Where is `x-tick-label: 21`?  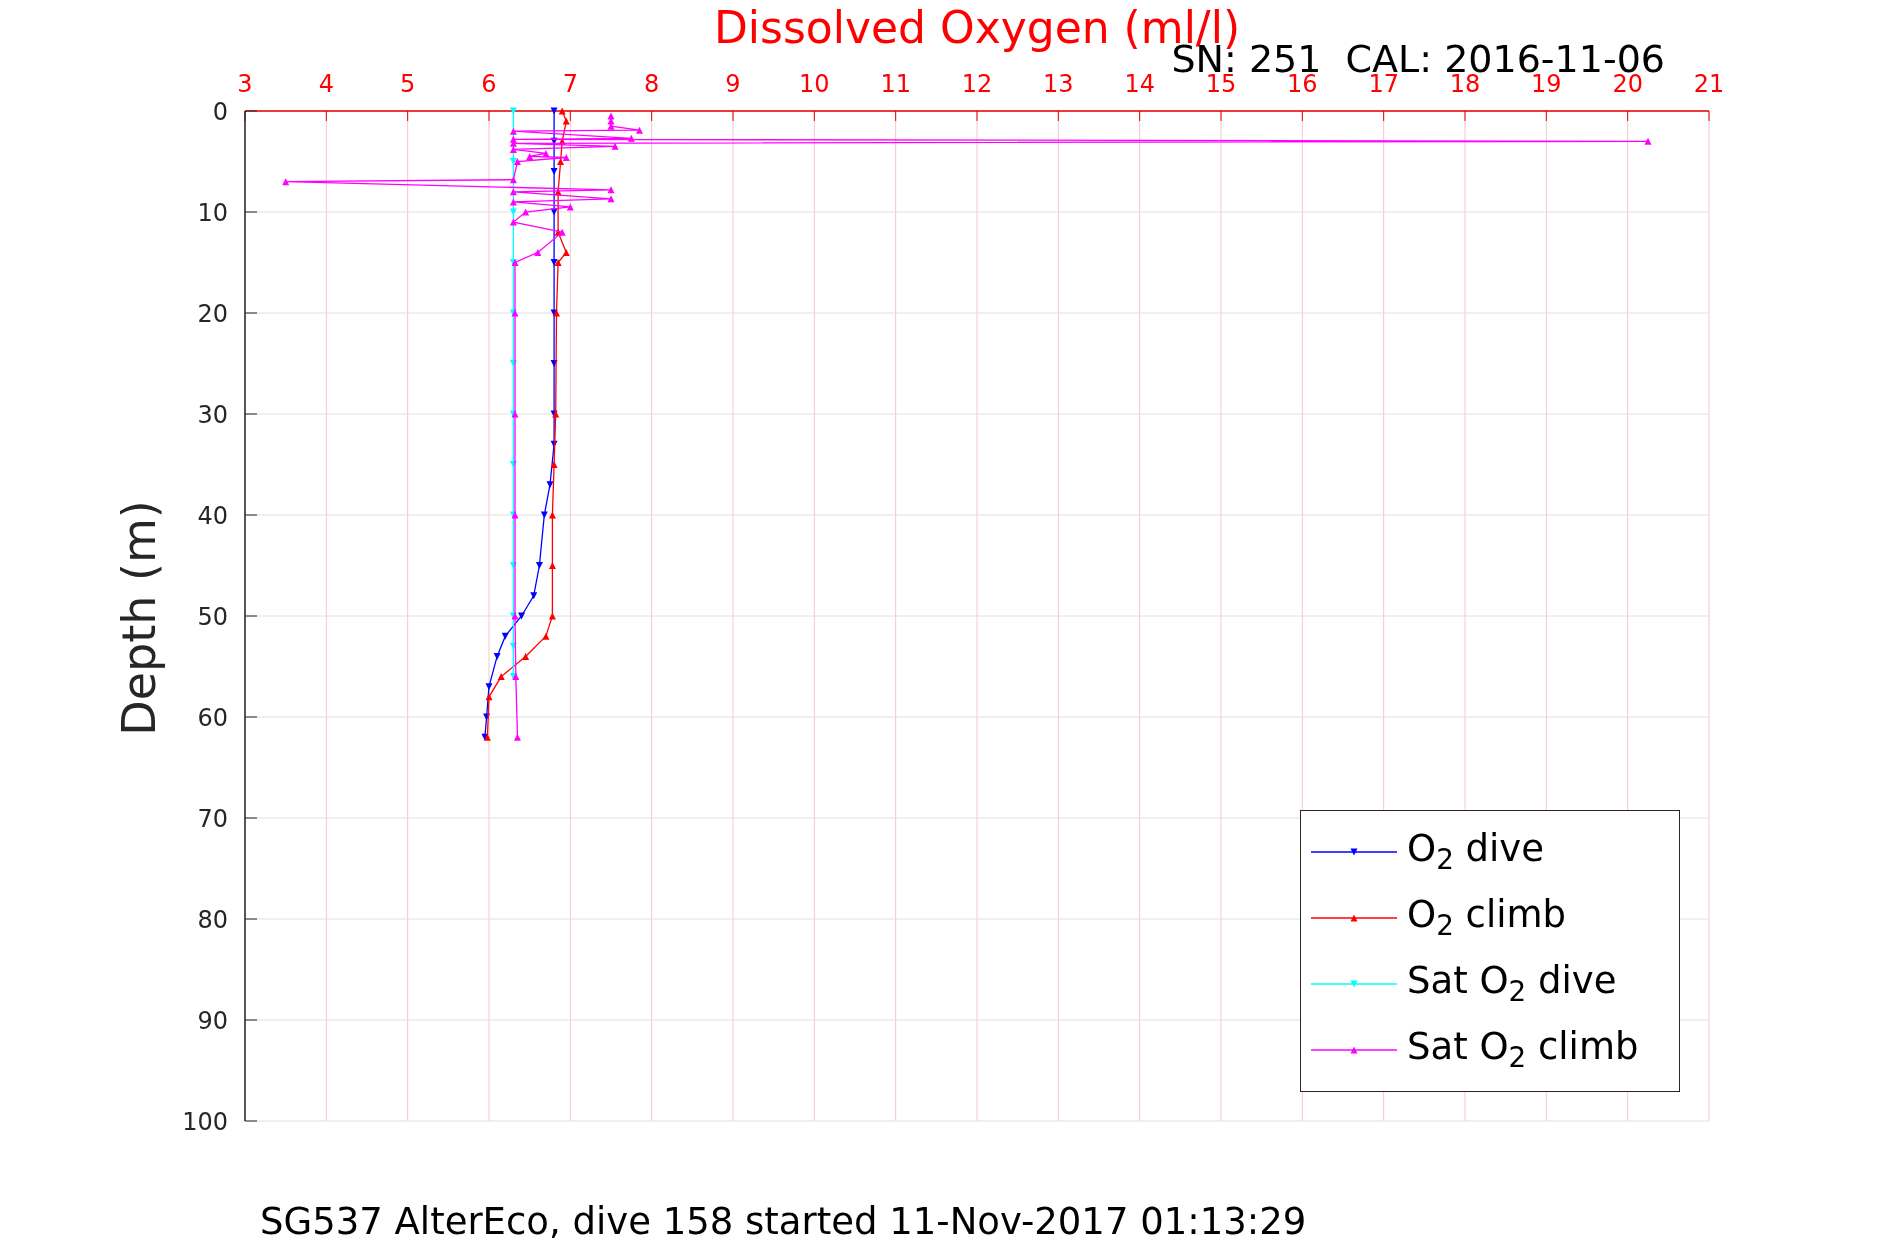
x-tick-label: 21 is located at coordinates (1709, 84).